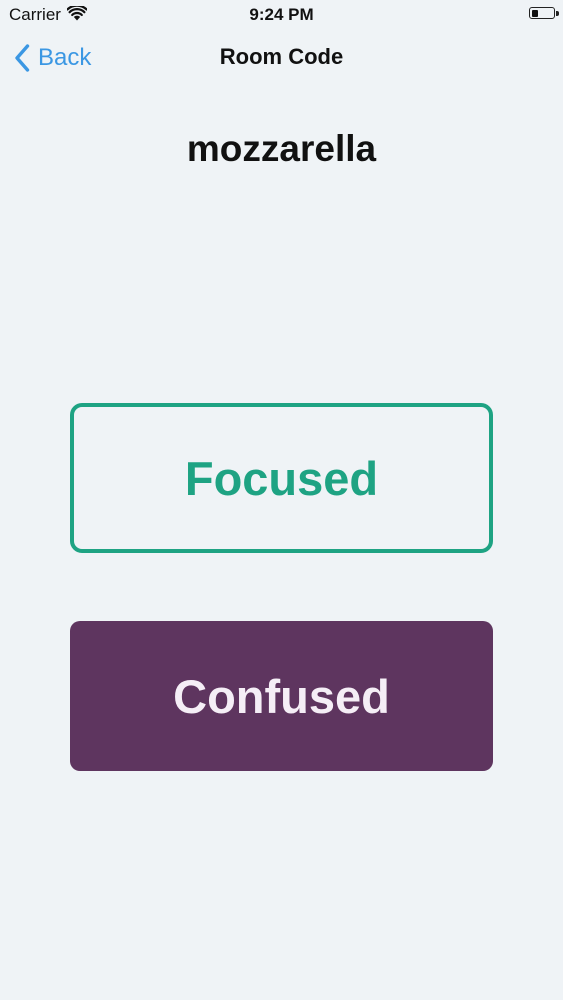 This screenshot has height=1000, width=563. Describe the element at coordinates (557, 13) in the screenshot. I see `battery-cap` at that location.